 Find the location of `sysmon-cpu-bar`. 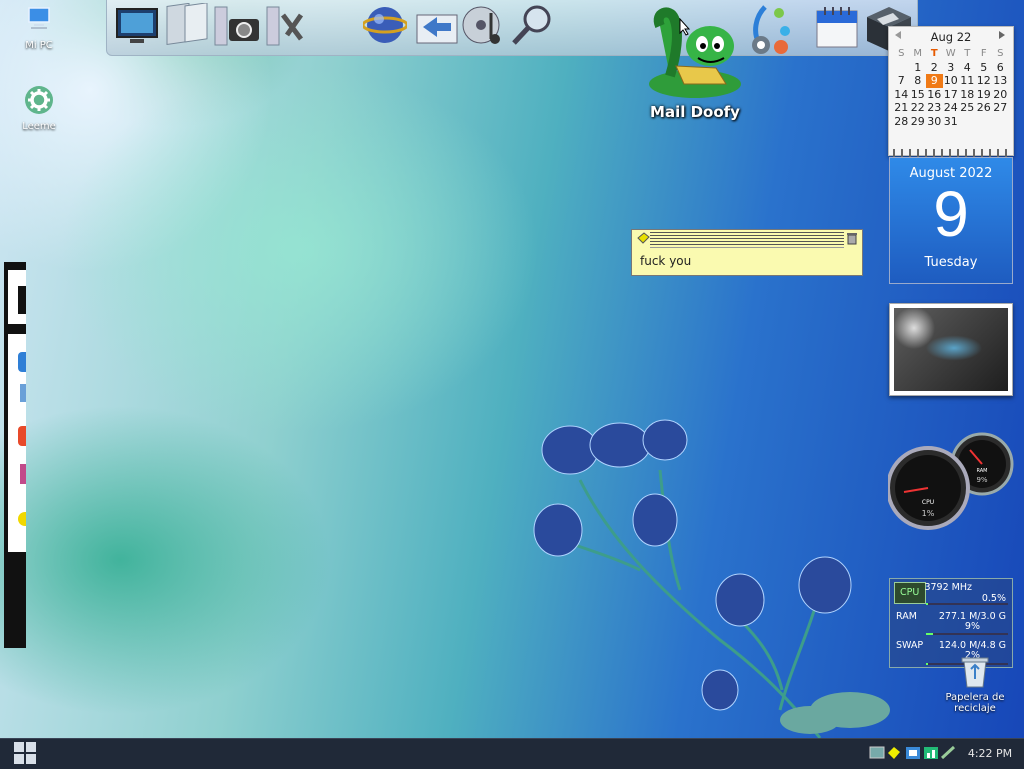

sysmon-cpu-bar is located at coordinates (967, 604).